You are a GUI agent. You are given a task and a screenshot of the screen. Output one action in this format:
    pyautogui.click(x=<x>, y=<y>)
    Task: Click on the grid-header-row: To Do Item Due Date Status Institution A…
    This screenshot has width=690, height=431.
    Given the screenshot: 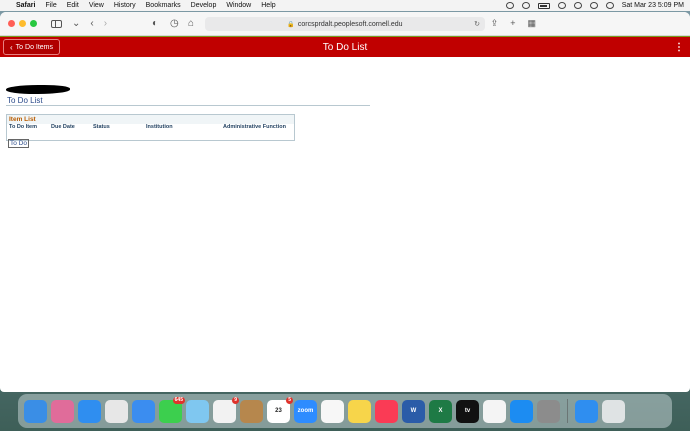 What is the action you would take?
    pyautogui.click(x=150, y=127)
    